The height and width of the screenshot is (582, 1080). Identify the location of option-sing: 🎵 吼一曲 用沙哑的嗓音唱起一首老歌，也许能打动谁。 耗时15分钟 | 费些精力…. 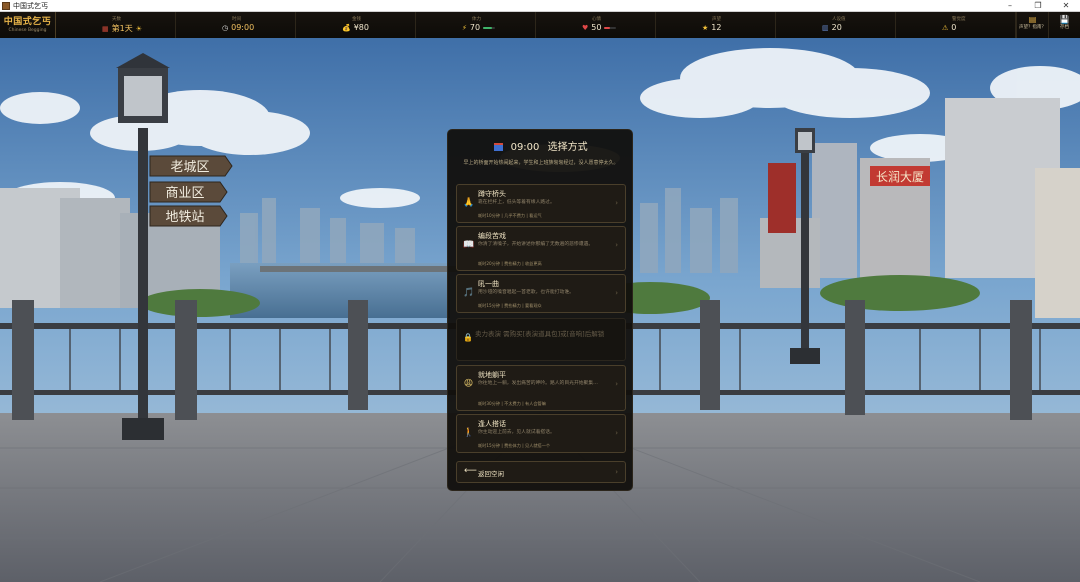
(541, 293).